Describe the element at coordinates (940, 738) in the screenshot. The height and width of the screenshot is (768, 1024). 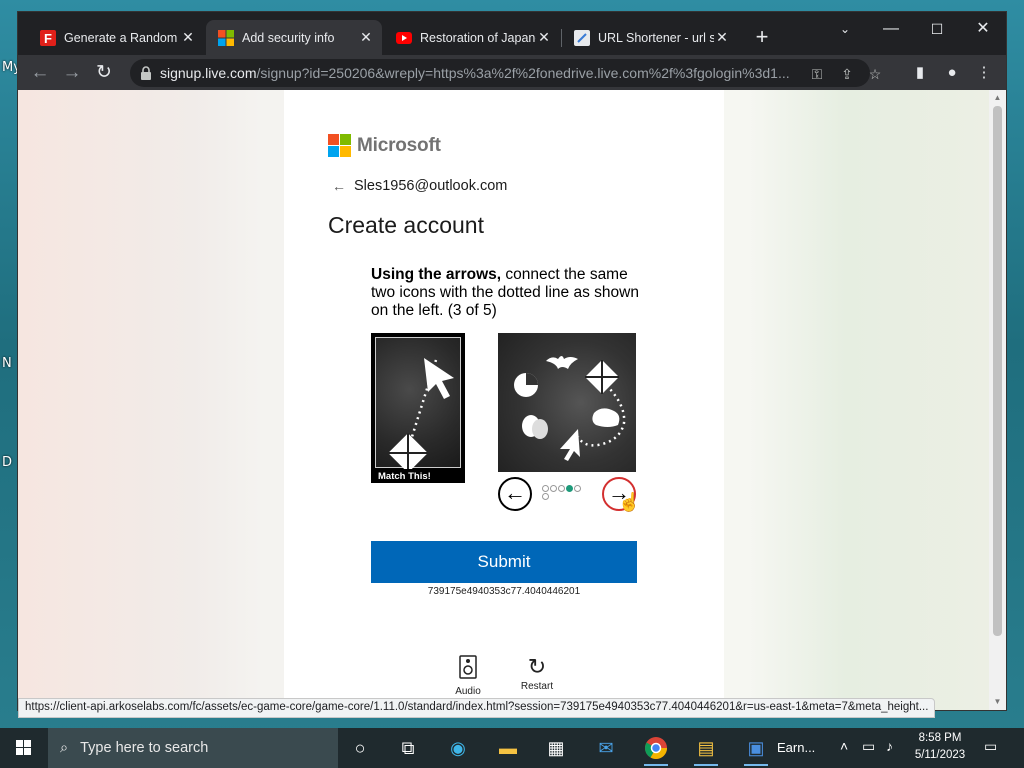
I see `clock-time: 8:58 PM` at that location.